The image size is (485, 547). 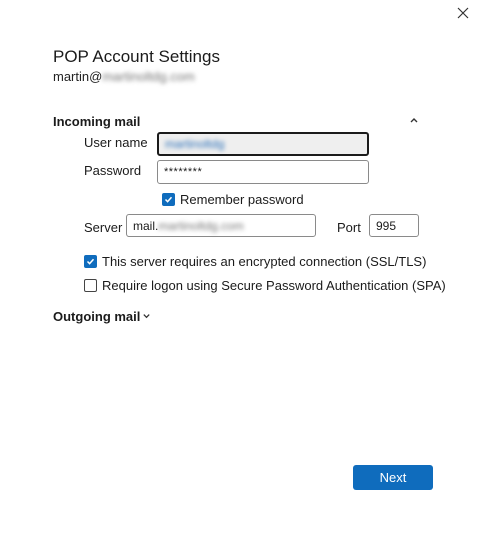 What do you see at coordinates (349, 227) in the screenshot?
I see `port-label: Port` at bounding box center [349, 227].